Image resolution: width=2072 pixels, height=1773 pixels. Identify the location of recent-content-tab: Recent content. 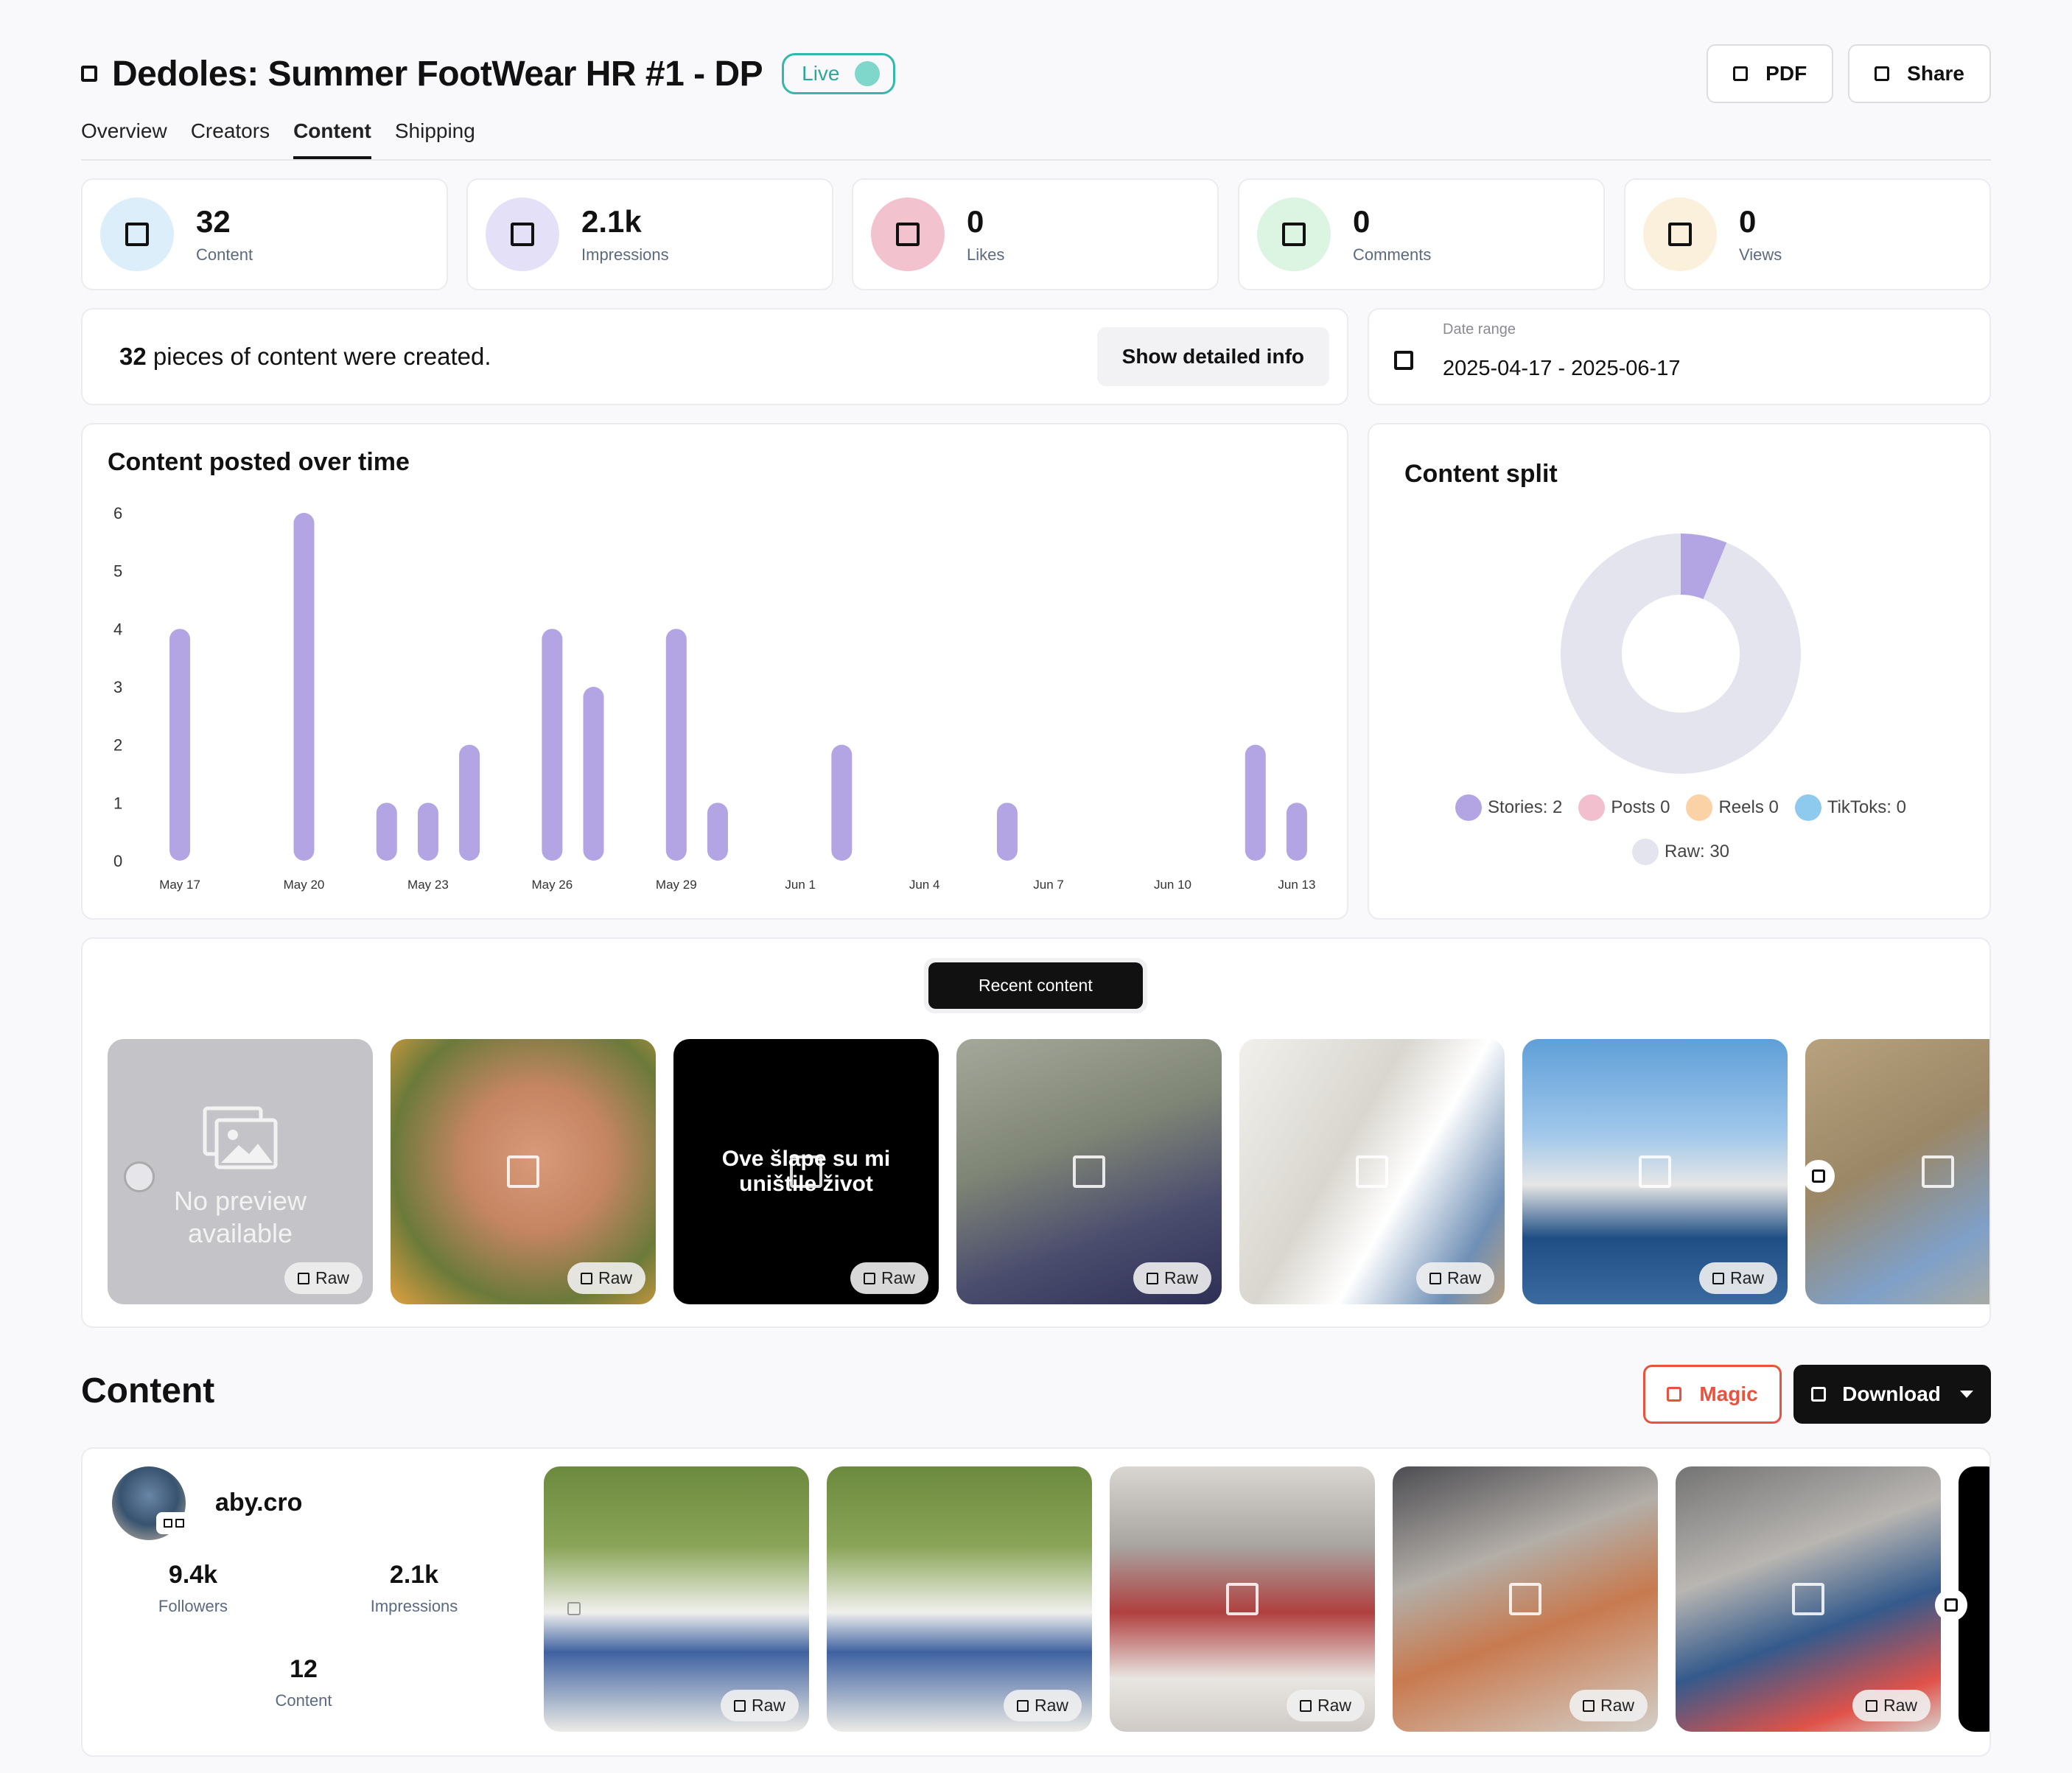
(1035, 985).